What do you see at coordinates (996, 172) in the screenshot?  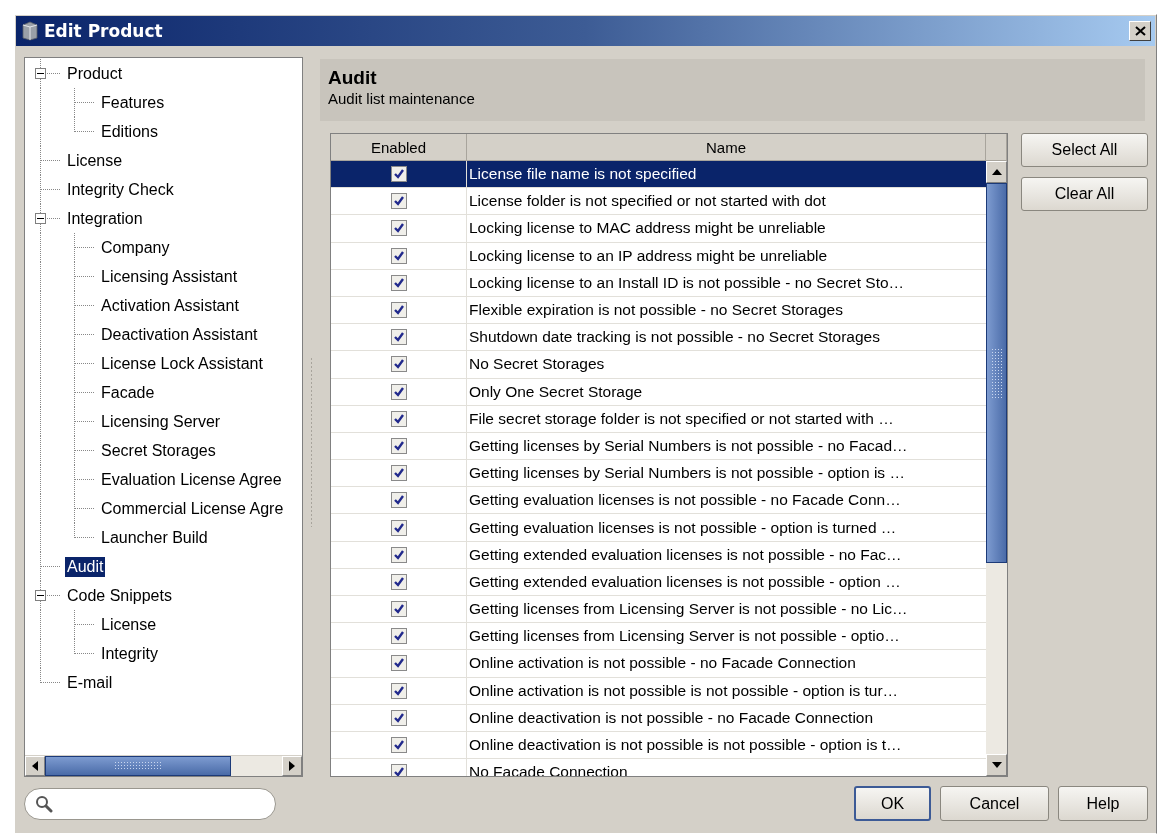 I see `up-arrow-icon` at bounding box center [996, 172].